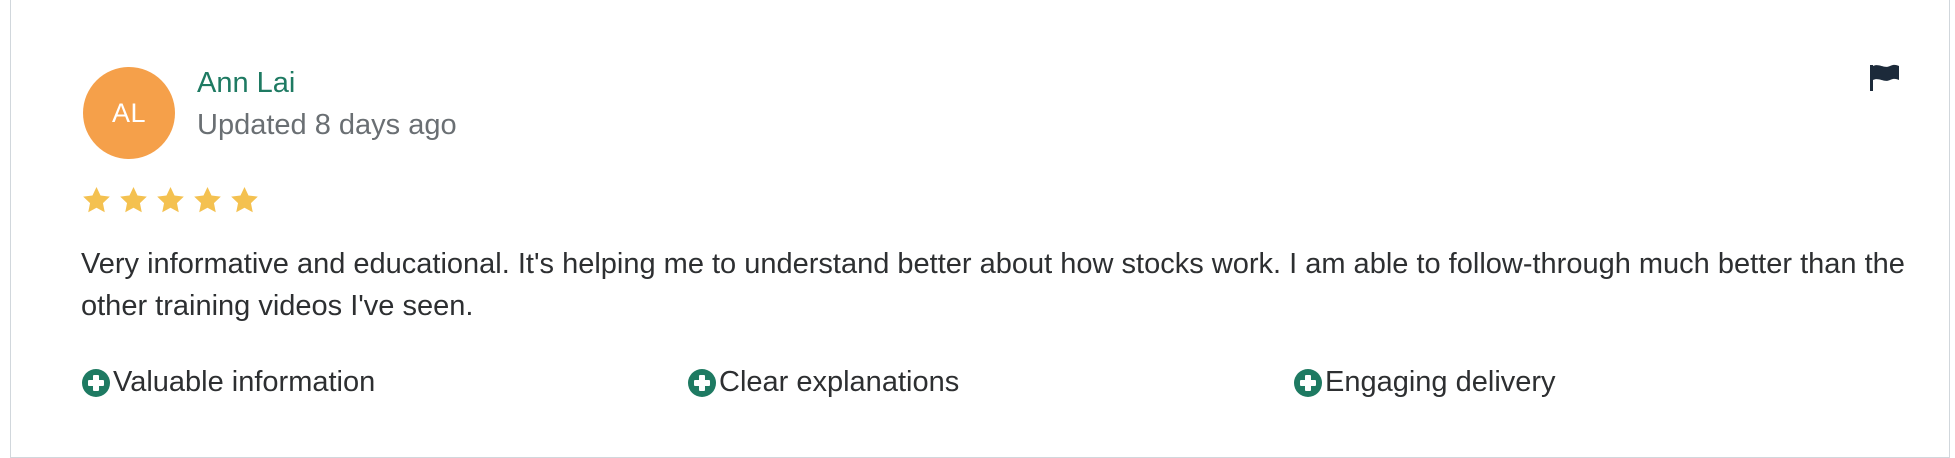 The image size is (1955, 458). Describe the element at coordinates (1440, 382) in the screenshot. I see `tag-label: Engaging delivery` at that location.